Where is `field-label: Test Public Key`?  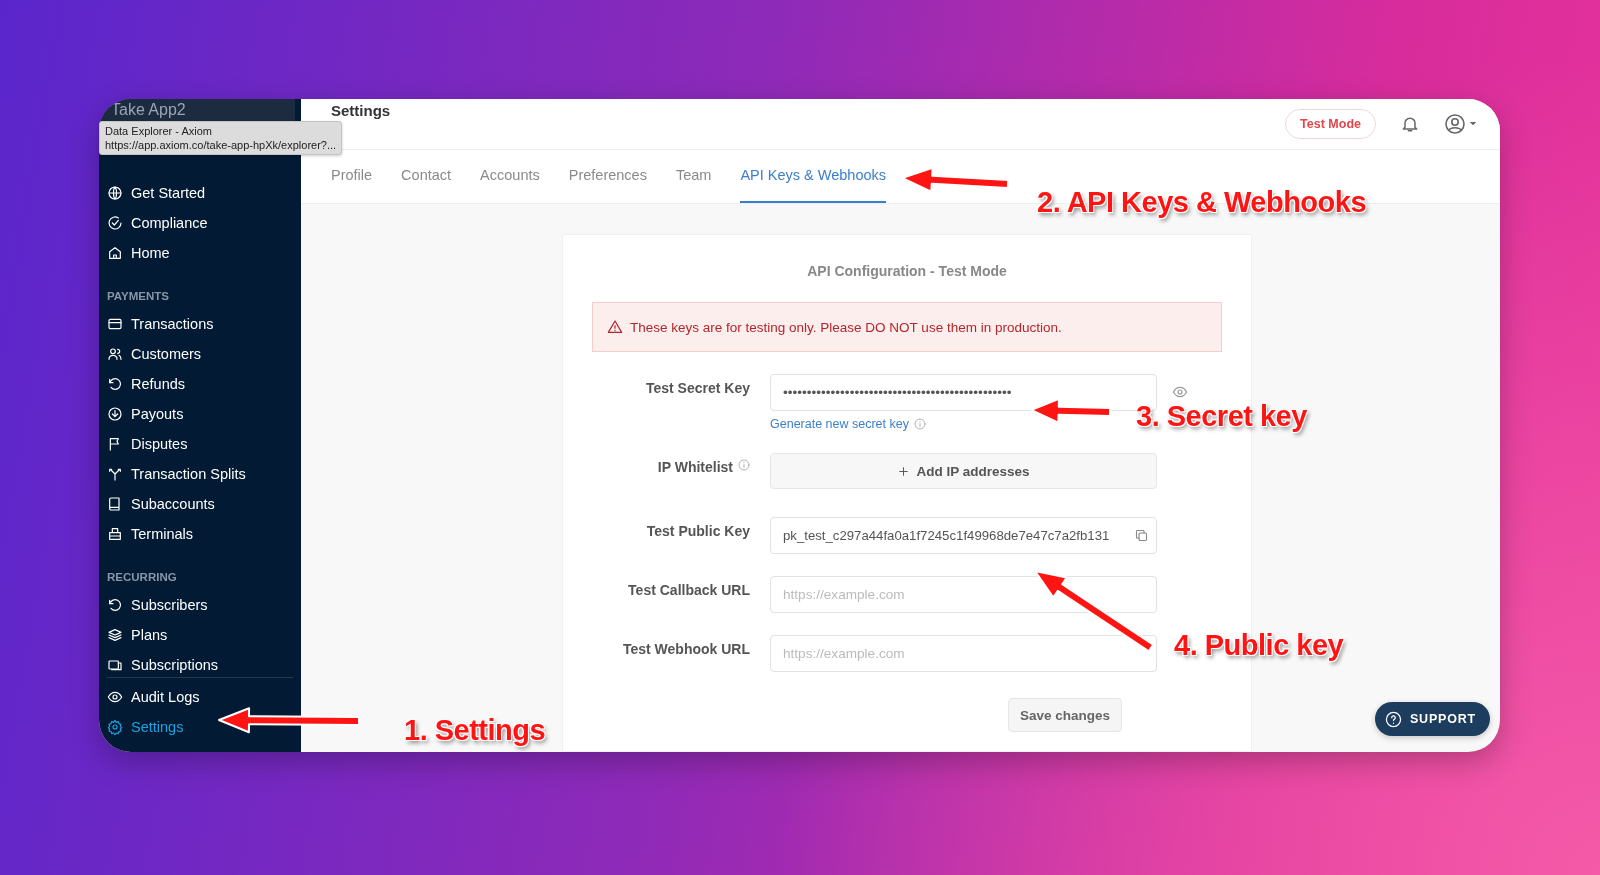
field-label: Test Public Key is located at coordinates (698, 531).